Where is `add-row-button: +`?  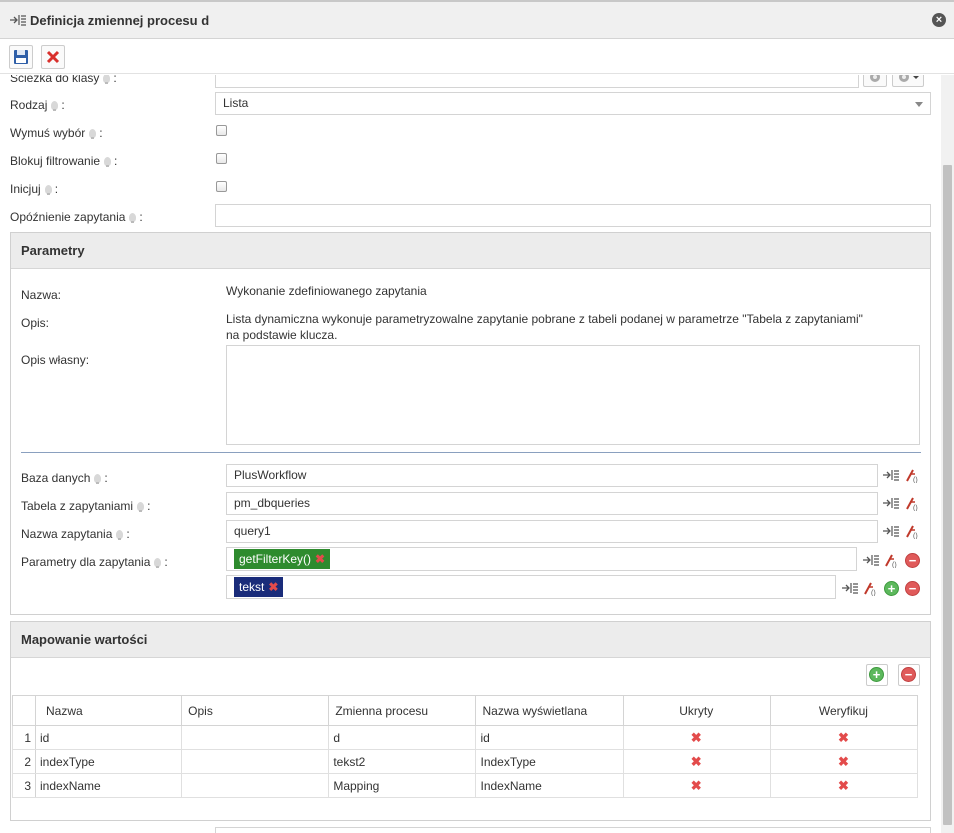
add-row-button: + is located at coordinates (877, 675).